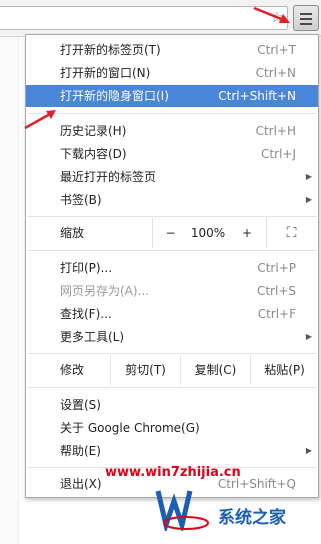 The height and width of the screenshot is (544, 321). I want to click on cut-button: 剪切(T), so click(145, 370).